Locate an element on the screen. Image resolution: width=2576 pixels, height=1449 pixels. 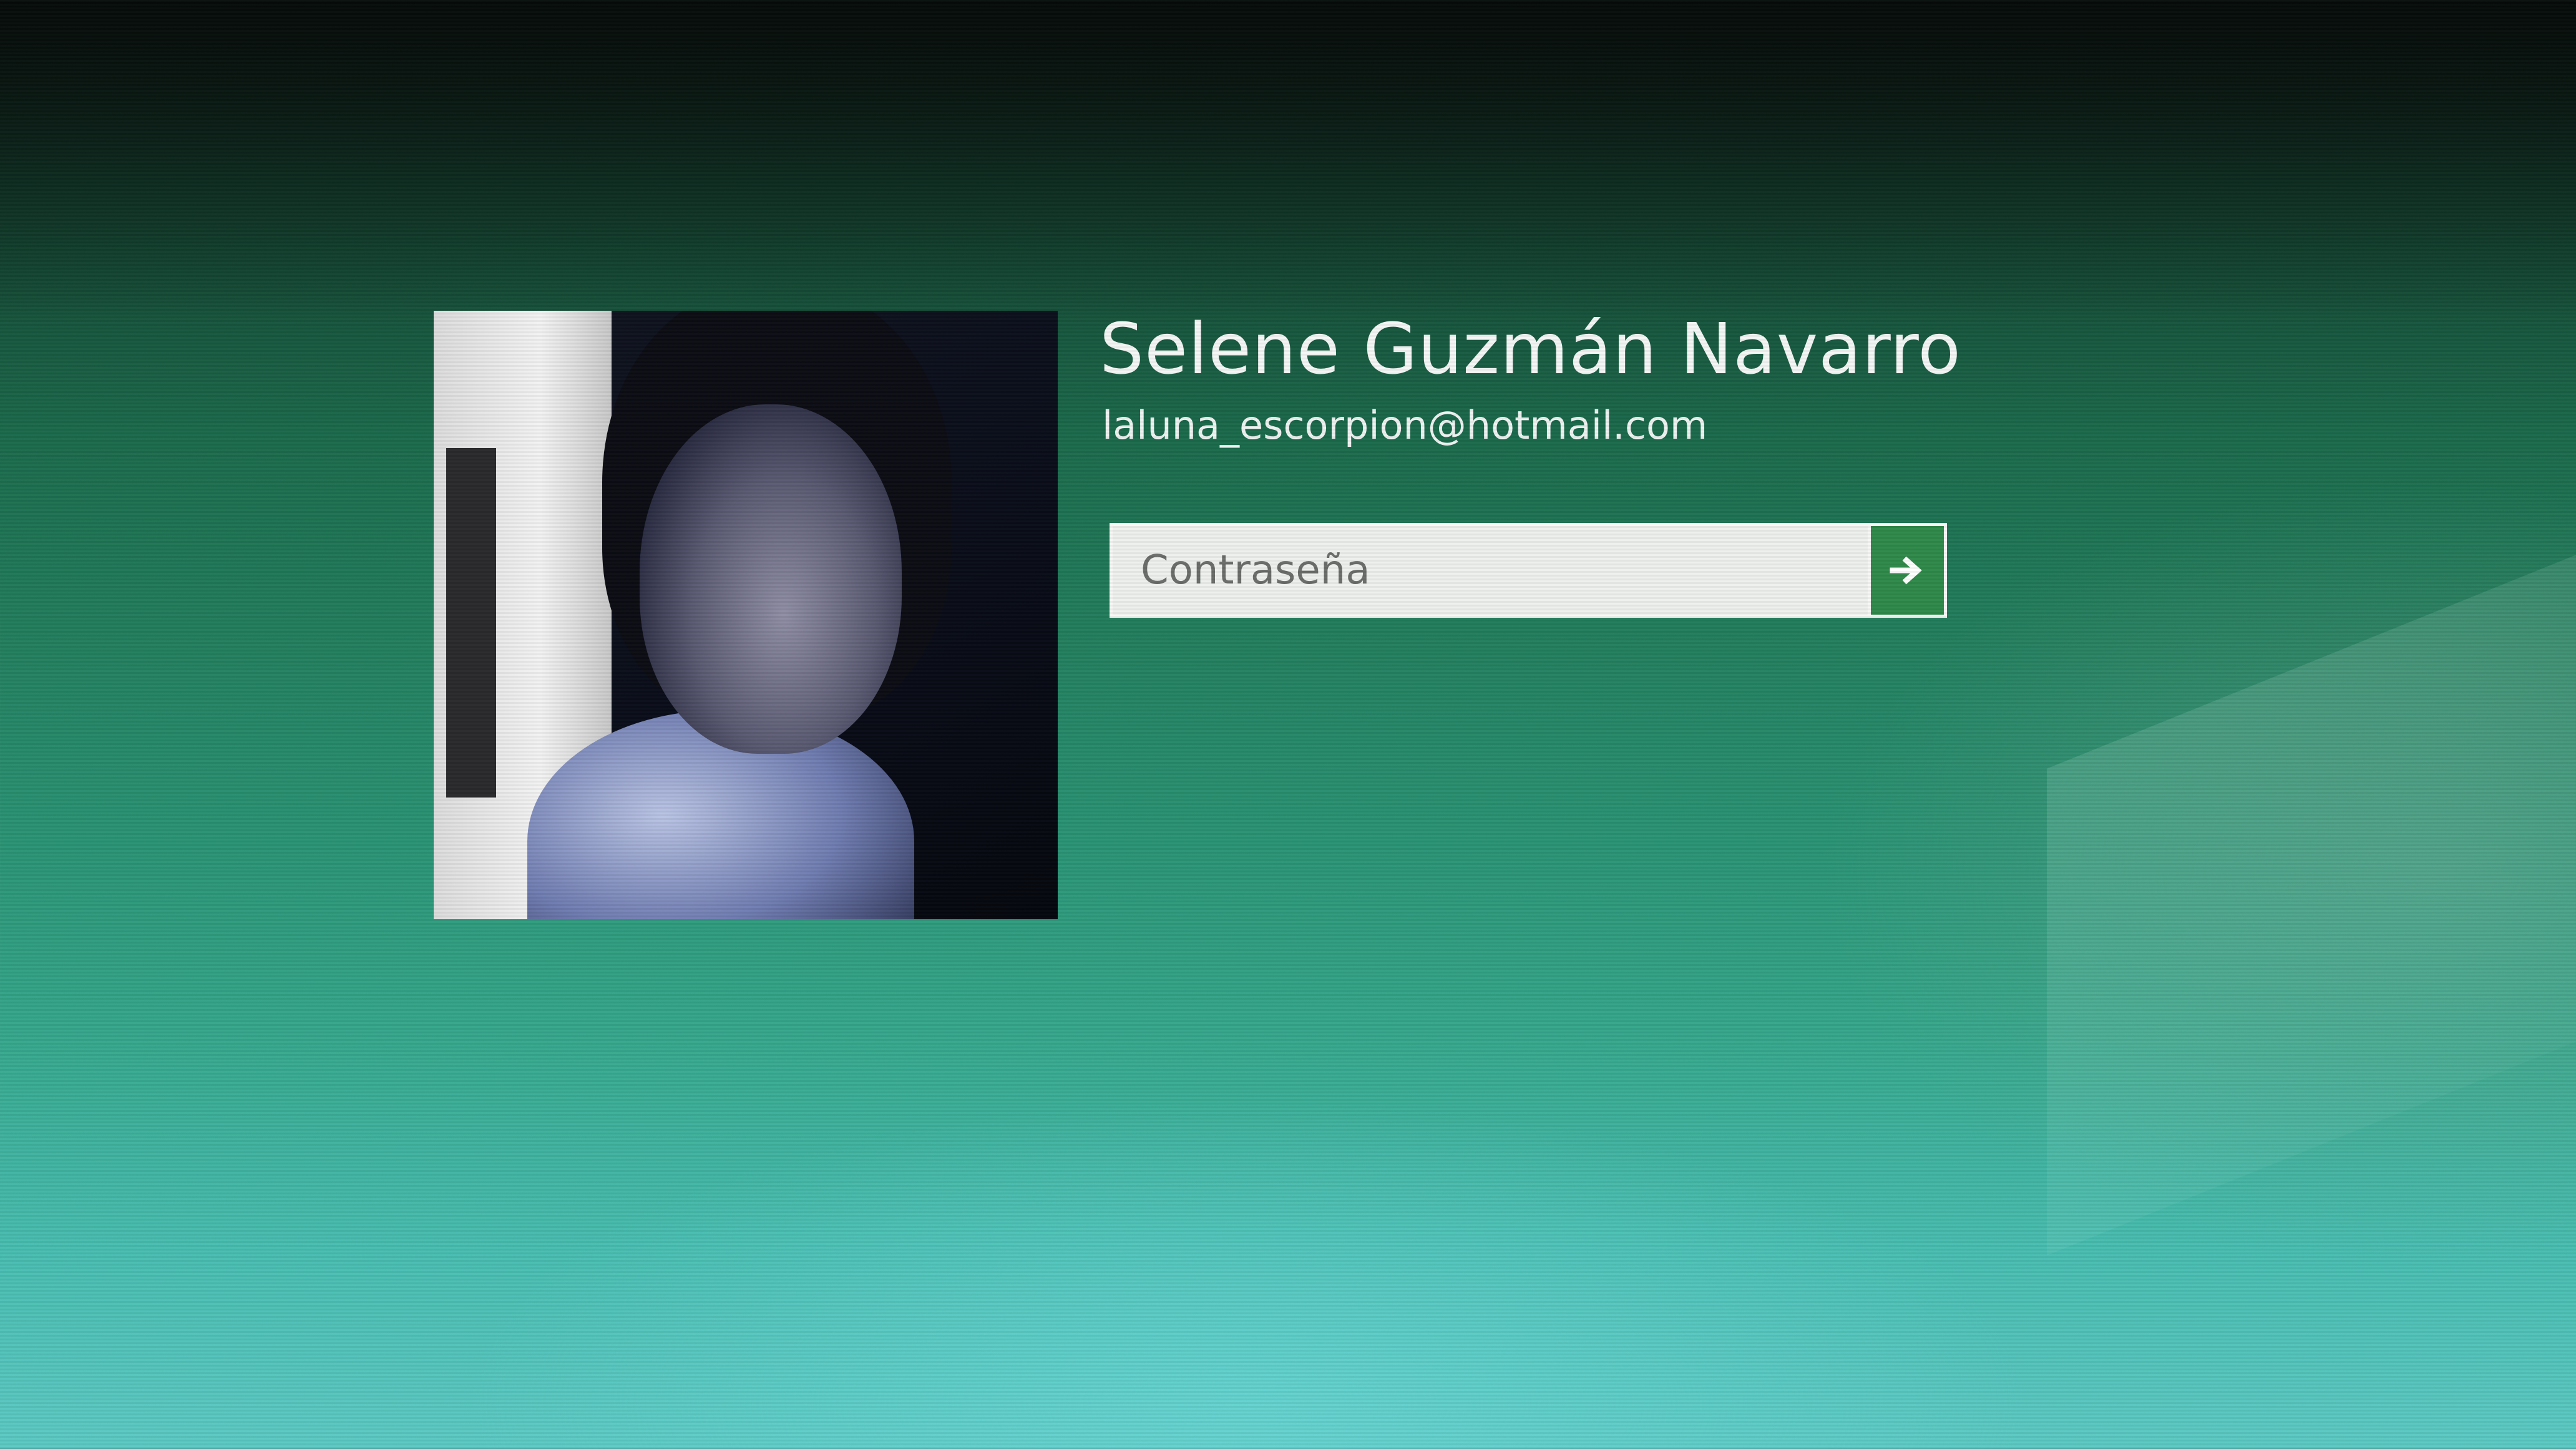
screen-reflection is located at coordinates (2311, 899).